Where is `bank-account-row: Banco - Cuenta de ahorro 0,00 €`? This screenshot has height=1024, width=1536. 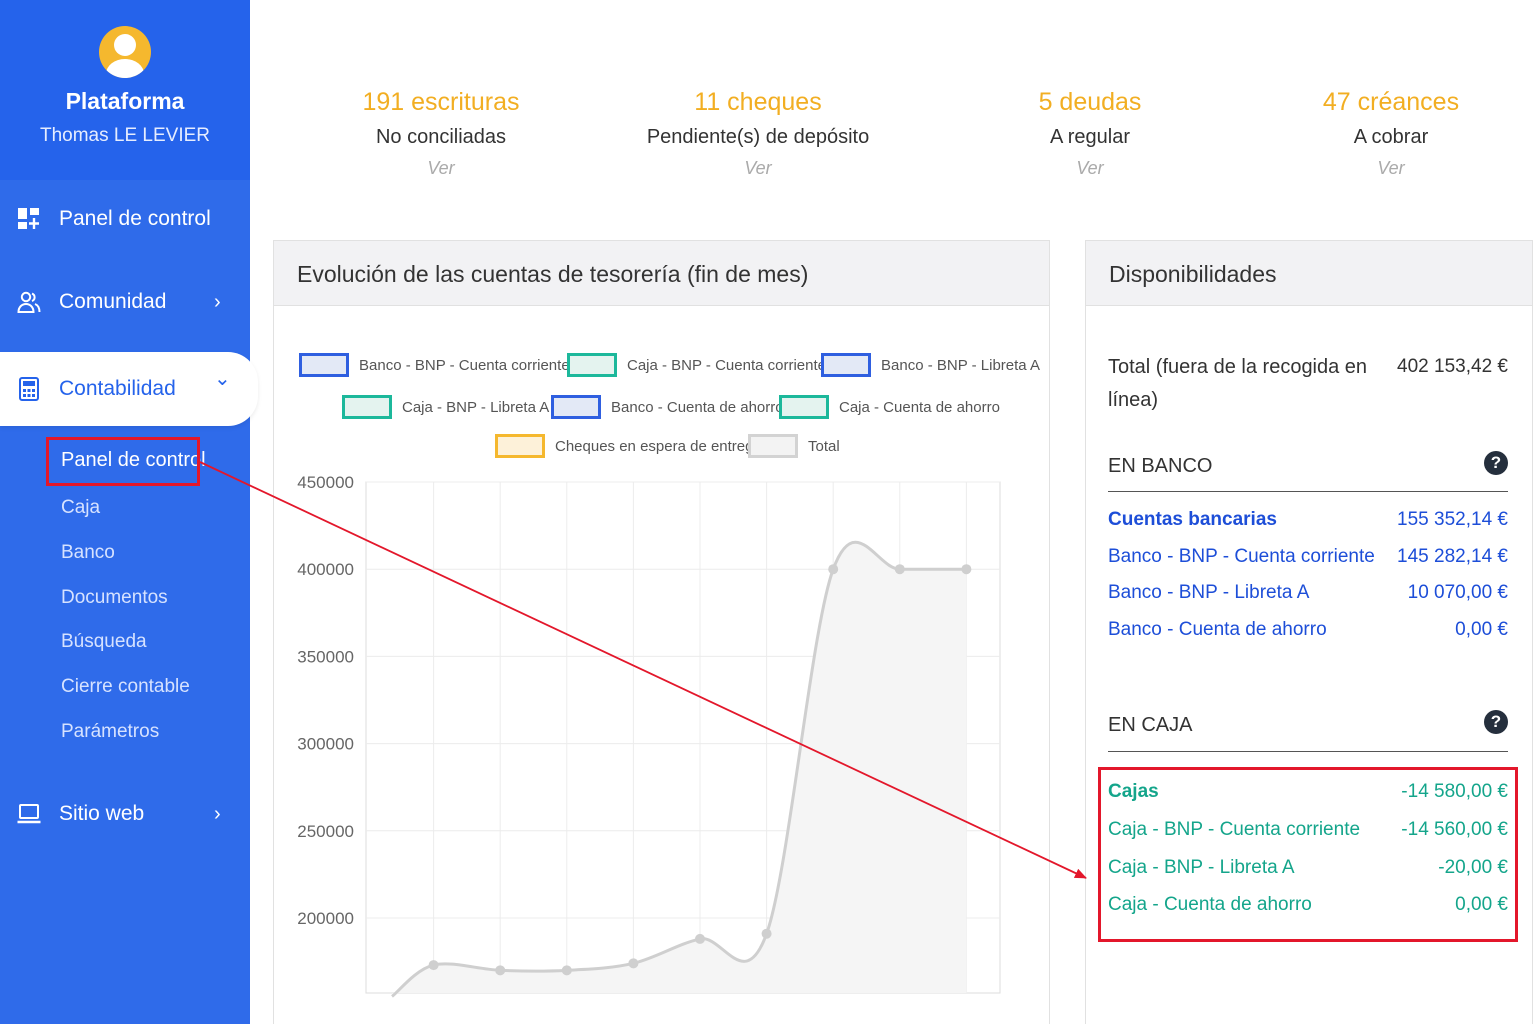
bank-account-row: Banco - Cuenta de ahorro 0,00 € is located at coordinates (1308, 631).